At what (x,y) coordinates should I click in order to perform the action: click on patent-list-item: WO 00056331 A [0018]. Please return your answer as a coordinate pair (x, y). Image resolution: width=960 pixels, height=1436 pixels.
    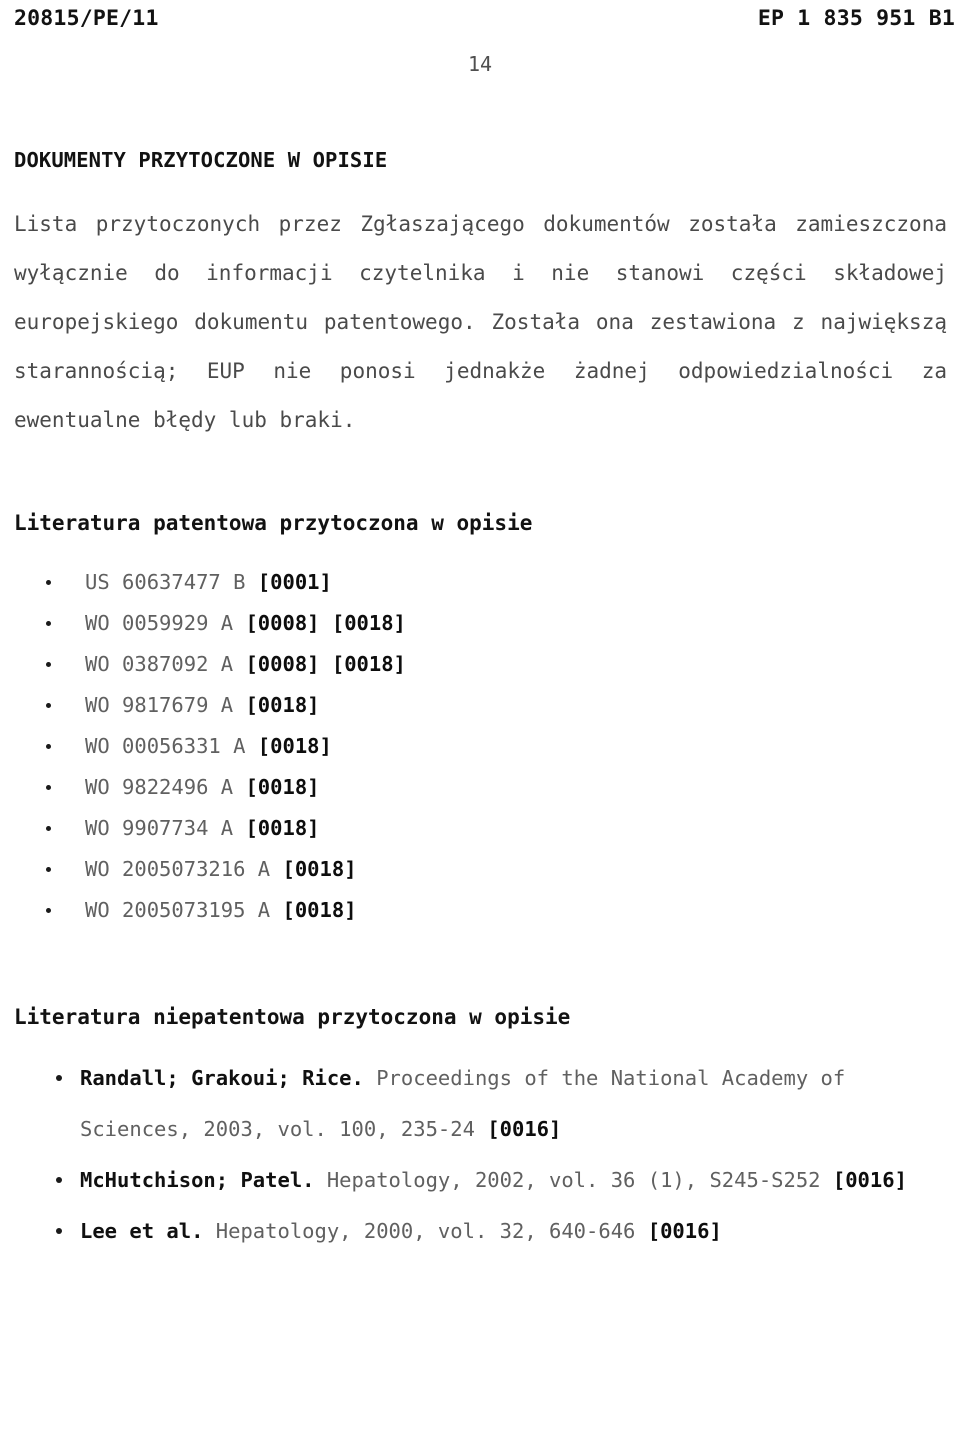
    Looking at the image, I should click on (496, 746).